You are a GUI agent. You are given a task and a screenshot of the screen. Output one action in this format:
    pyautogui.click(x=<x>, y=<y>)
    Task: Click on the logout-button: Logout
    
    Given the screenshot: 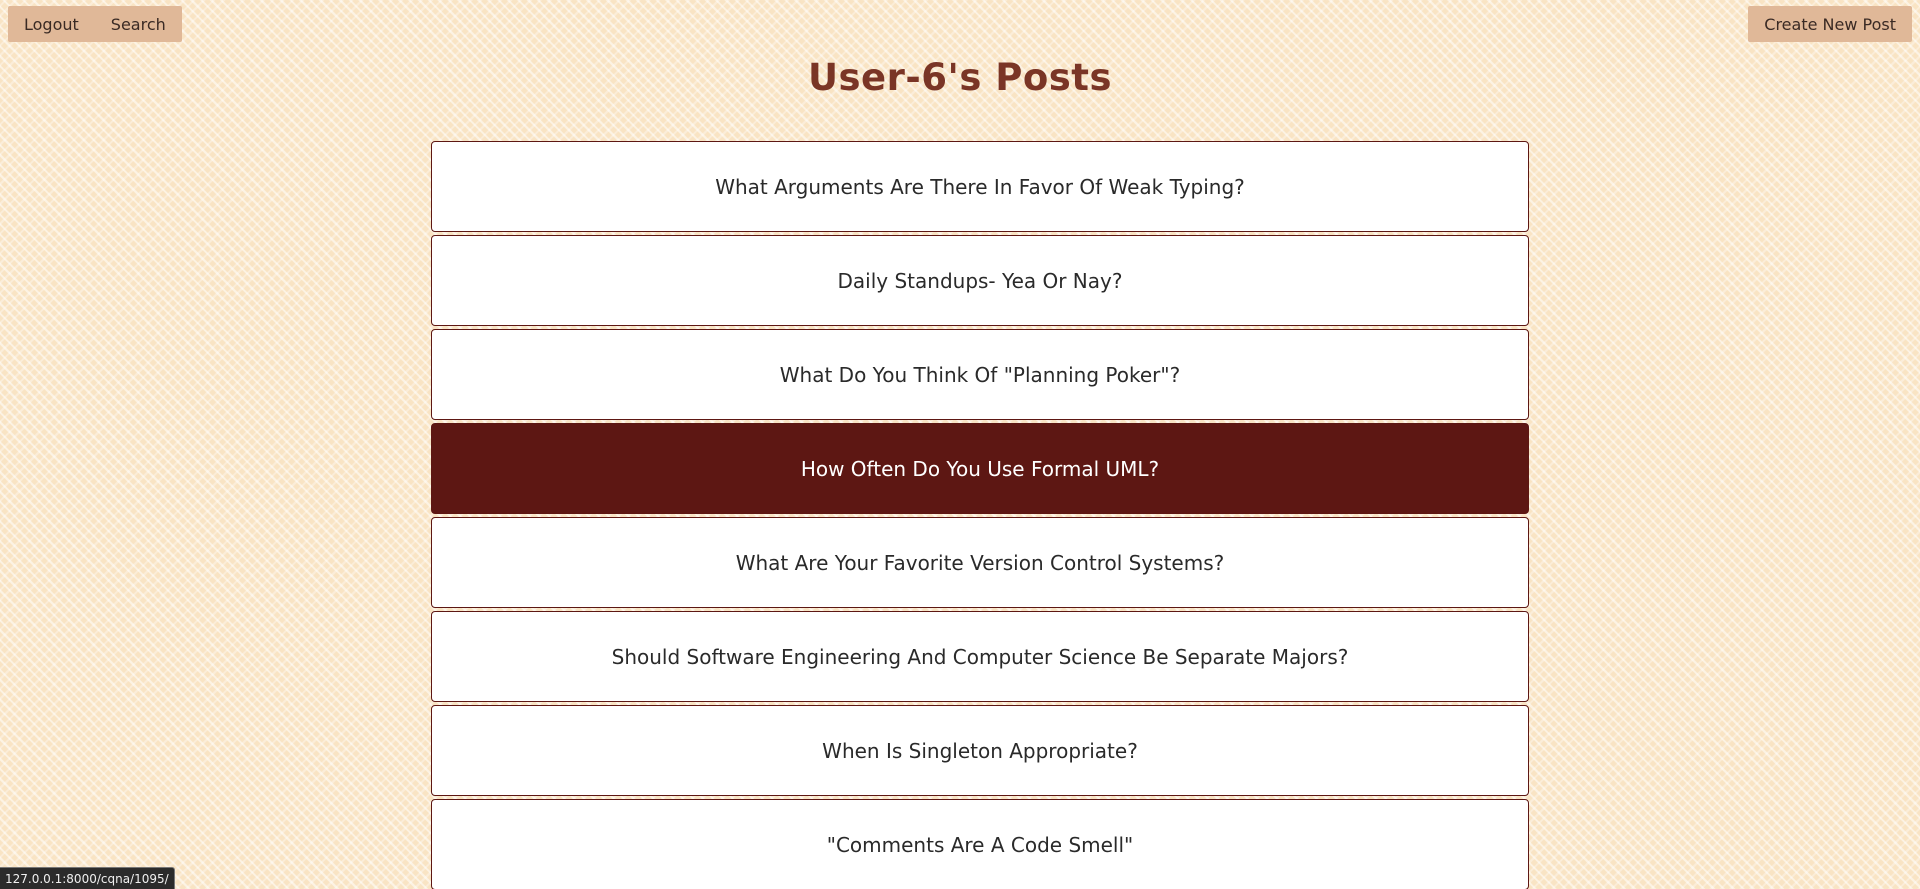 What is the action you would take?
    pyautogui.click(x=51, y=24)
    